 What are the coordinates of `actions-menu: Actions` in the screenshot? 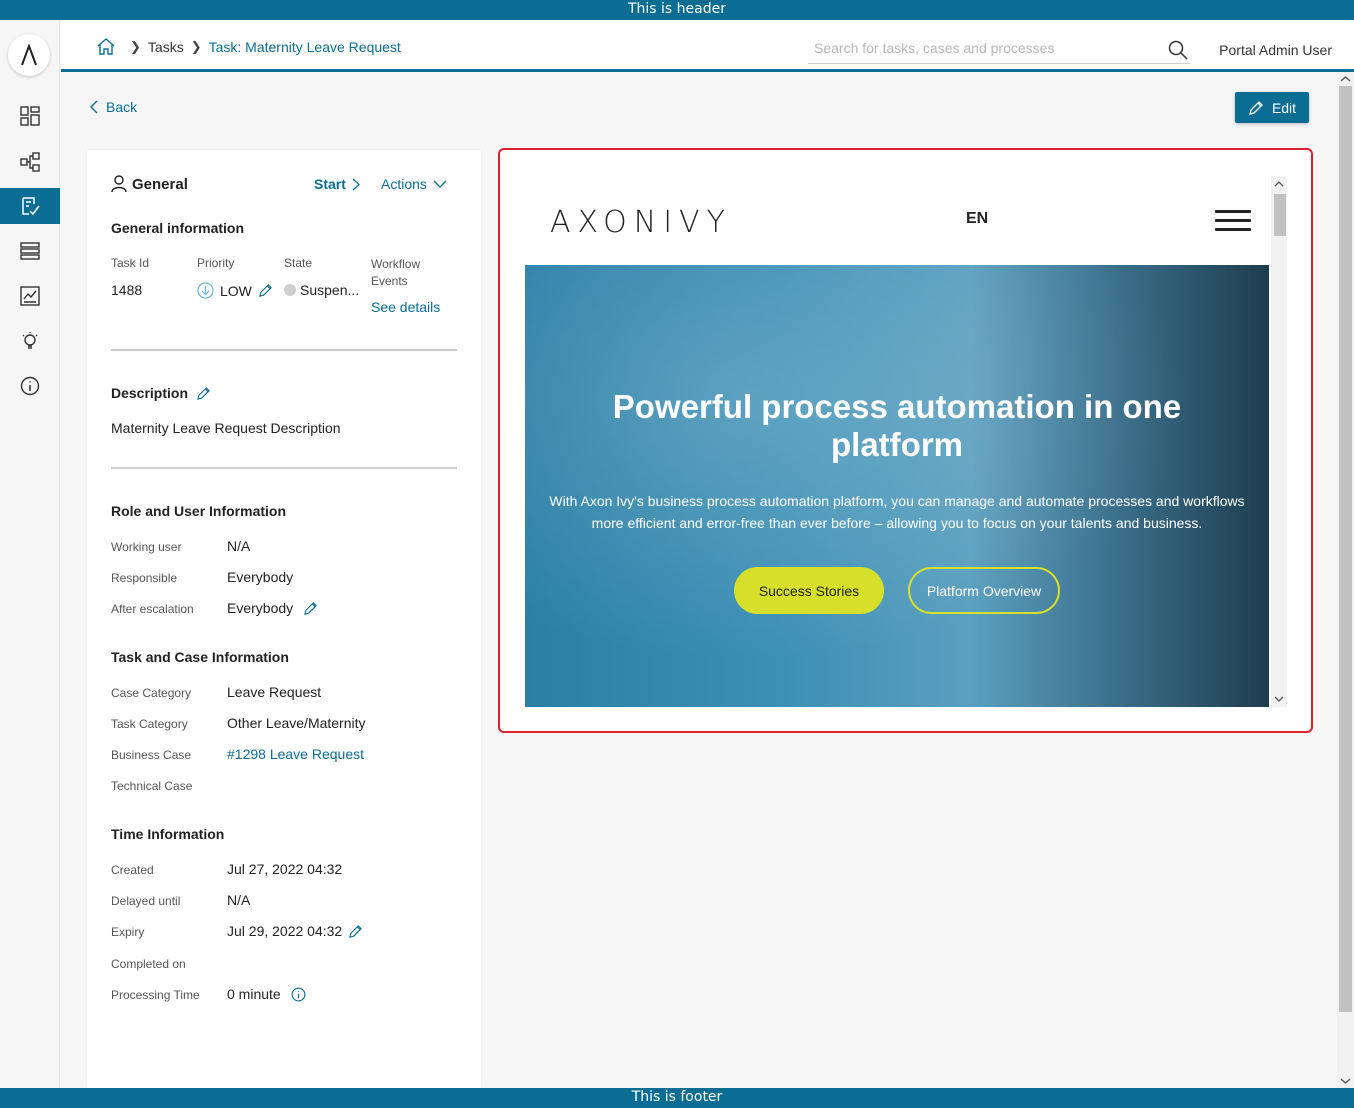 It's located at (414, 184).